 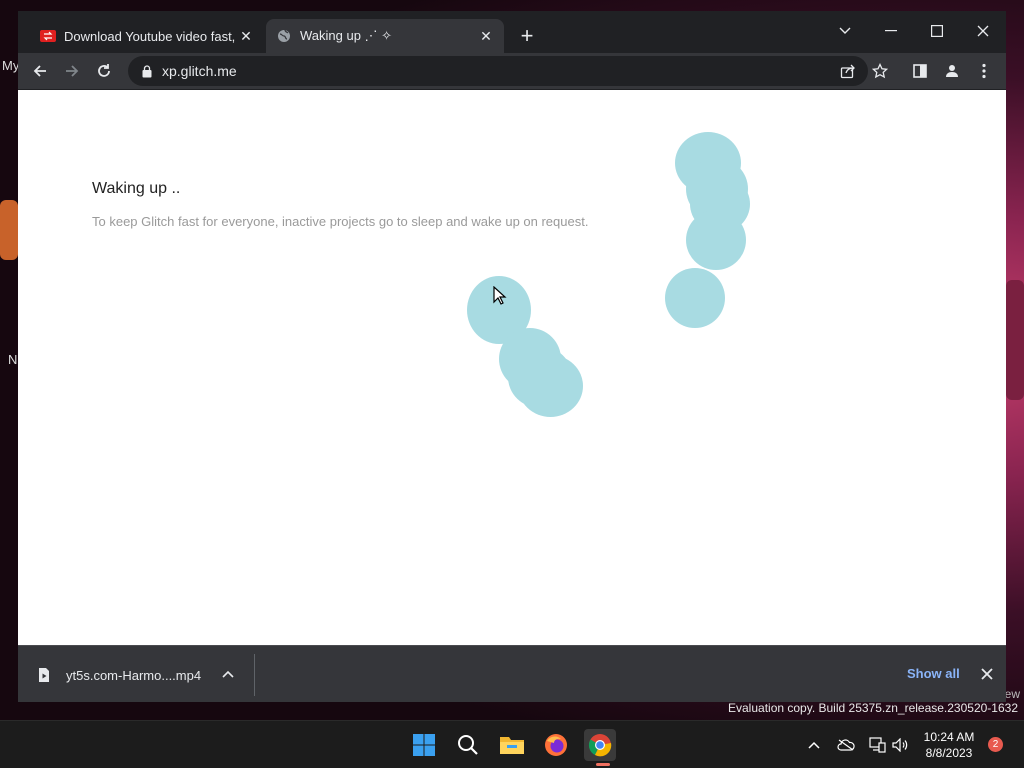 I want to click on taskbar: 10:24 AM 8/8/2023 2, so click(x=512, y=744).